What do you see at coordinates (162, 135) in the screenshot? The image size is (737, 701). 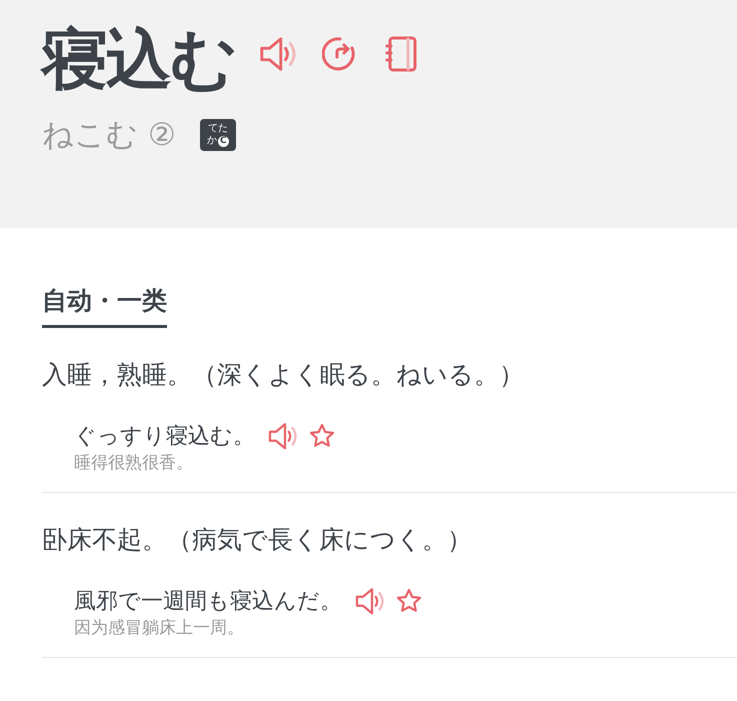 I see `accent-mark: ②` at bounding box center [162, 135].